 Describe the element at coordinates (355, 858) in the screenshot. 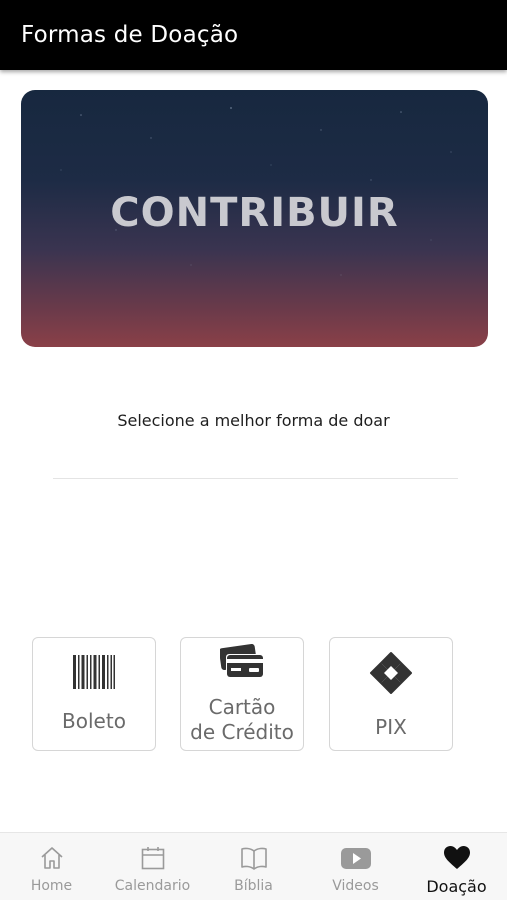

I see `play-icon` at that location.